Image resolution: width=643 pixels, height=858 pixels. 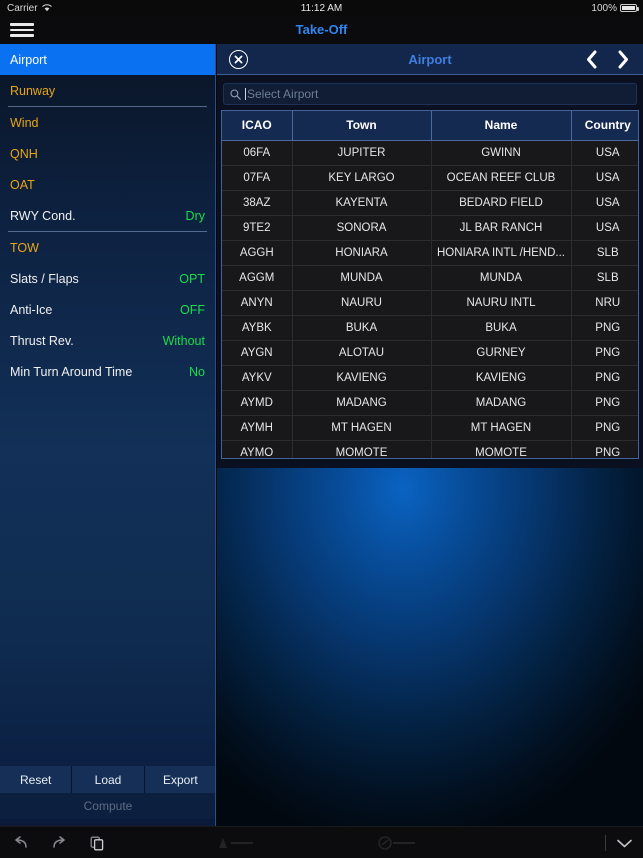 I want to click on sidebar-item-runway: Runway, so click(x=107, y=90).